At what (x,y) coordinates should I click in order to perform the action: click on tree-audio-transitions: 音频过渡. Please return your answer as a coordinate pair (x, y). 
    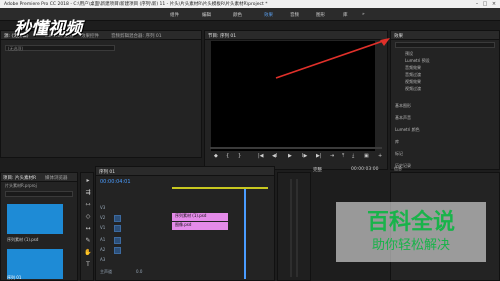
    Looking at the image, I should click on (413, 75).